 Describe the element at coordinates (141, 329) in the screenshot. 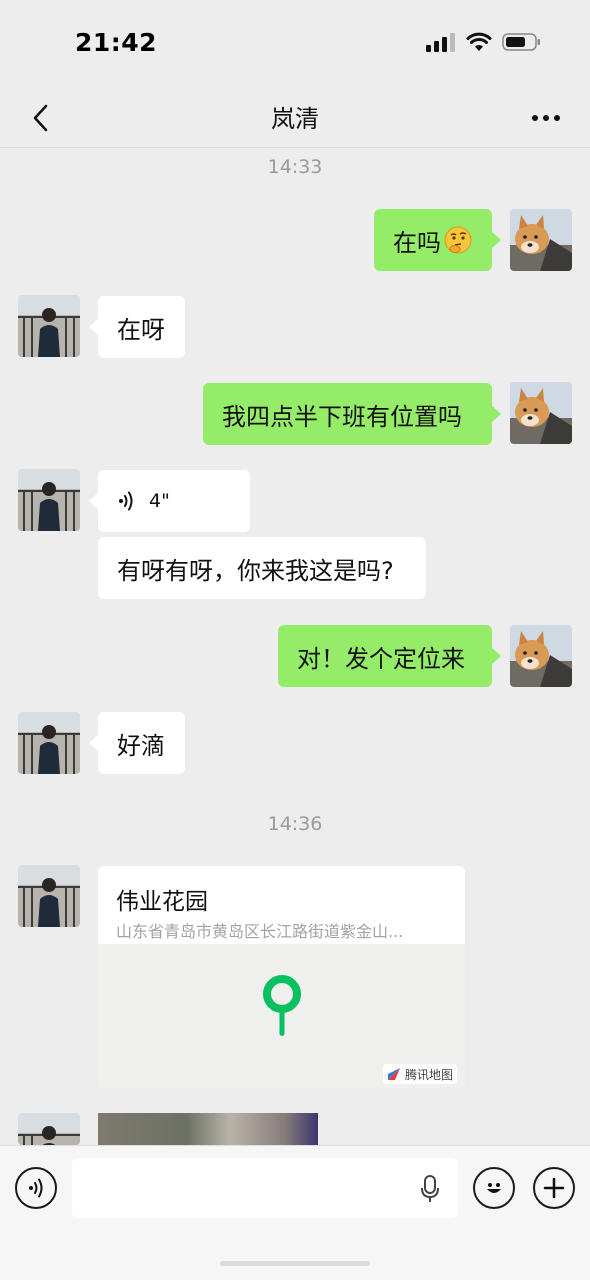

I see `message-text: 在呀` at that location.